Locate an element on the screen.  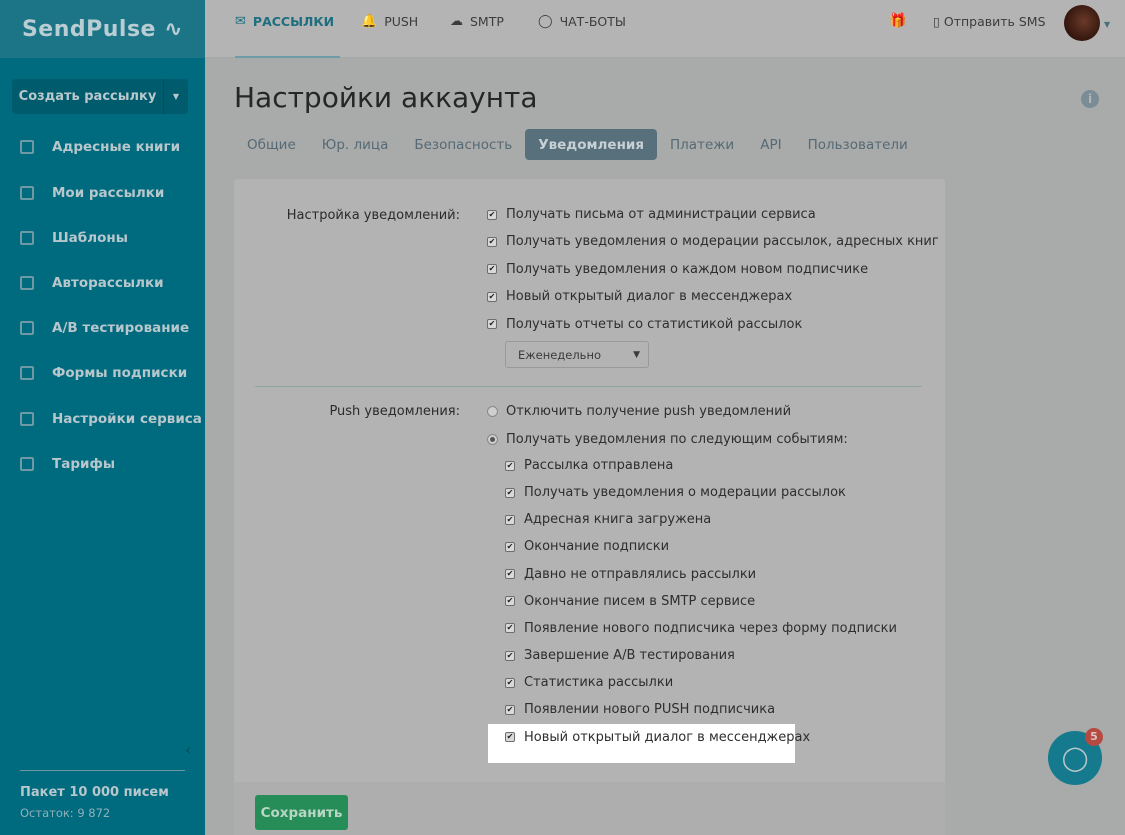
sidebar-item-label: Шаблоны is located at coordinates (90, 238).